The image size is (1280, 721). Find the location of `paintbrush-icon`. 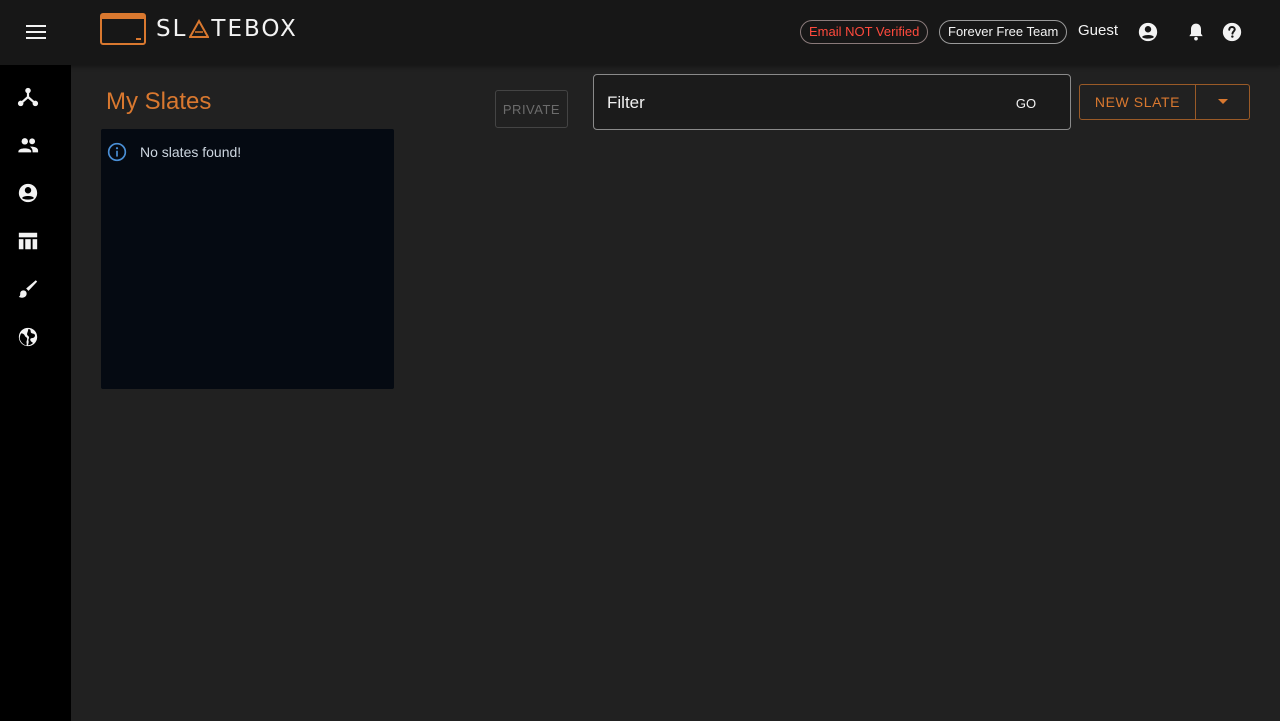

paintbrush-icon is located at coordinates (28, 289).